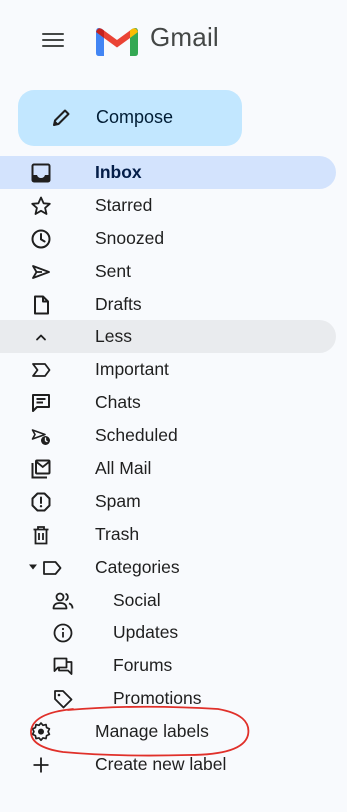 The height and width of the screenshot is (812, 347). I want to click on sidebar-item-scheduled: Scheduled, so click(168, 435).